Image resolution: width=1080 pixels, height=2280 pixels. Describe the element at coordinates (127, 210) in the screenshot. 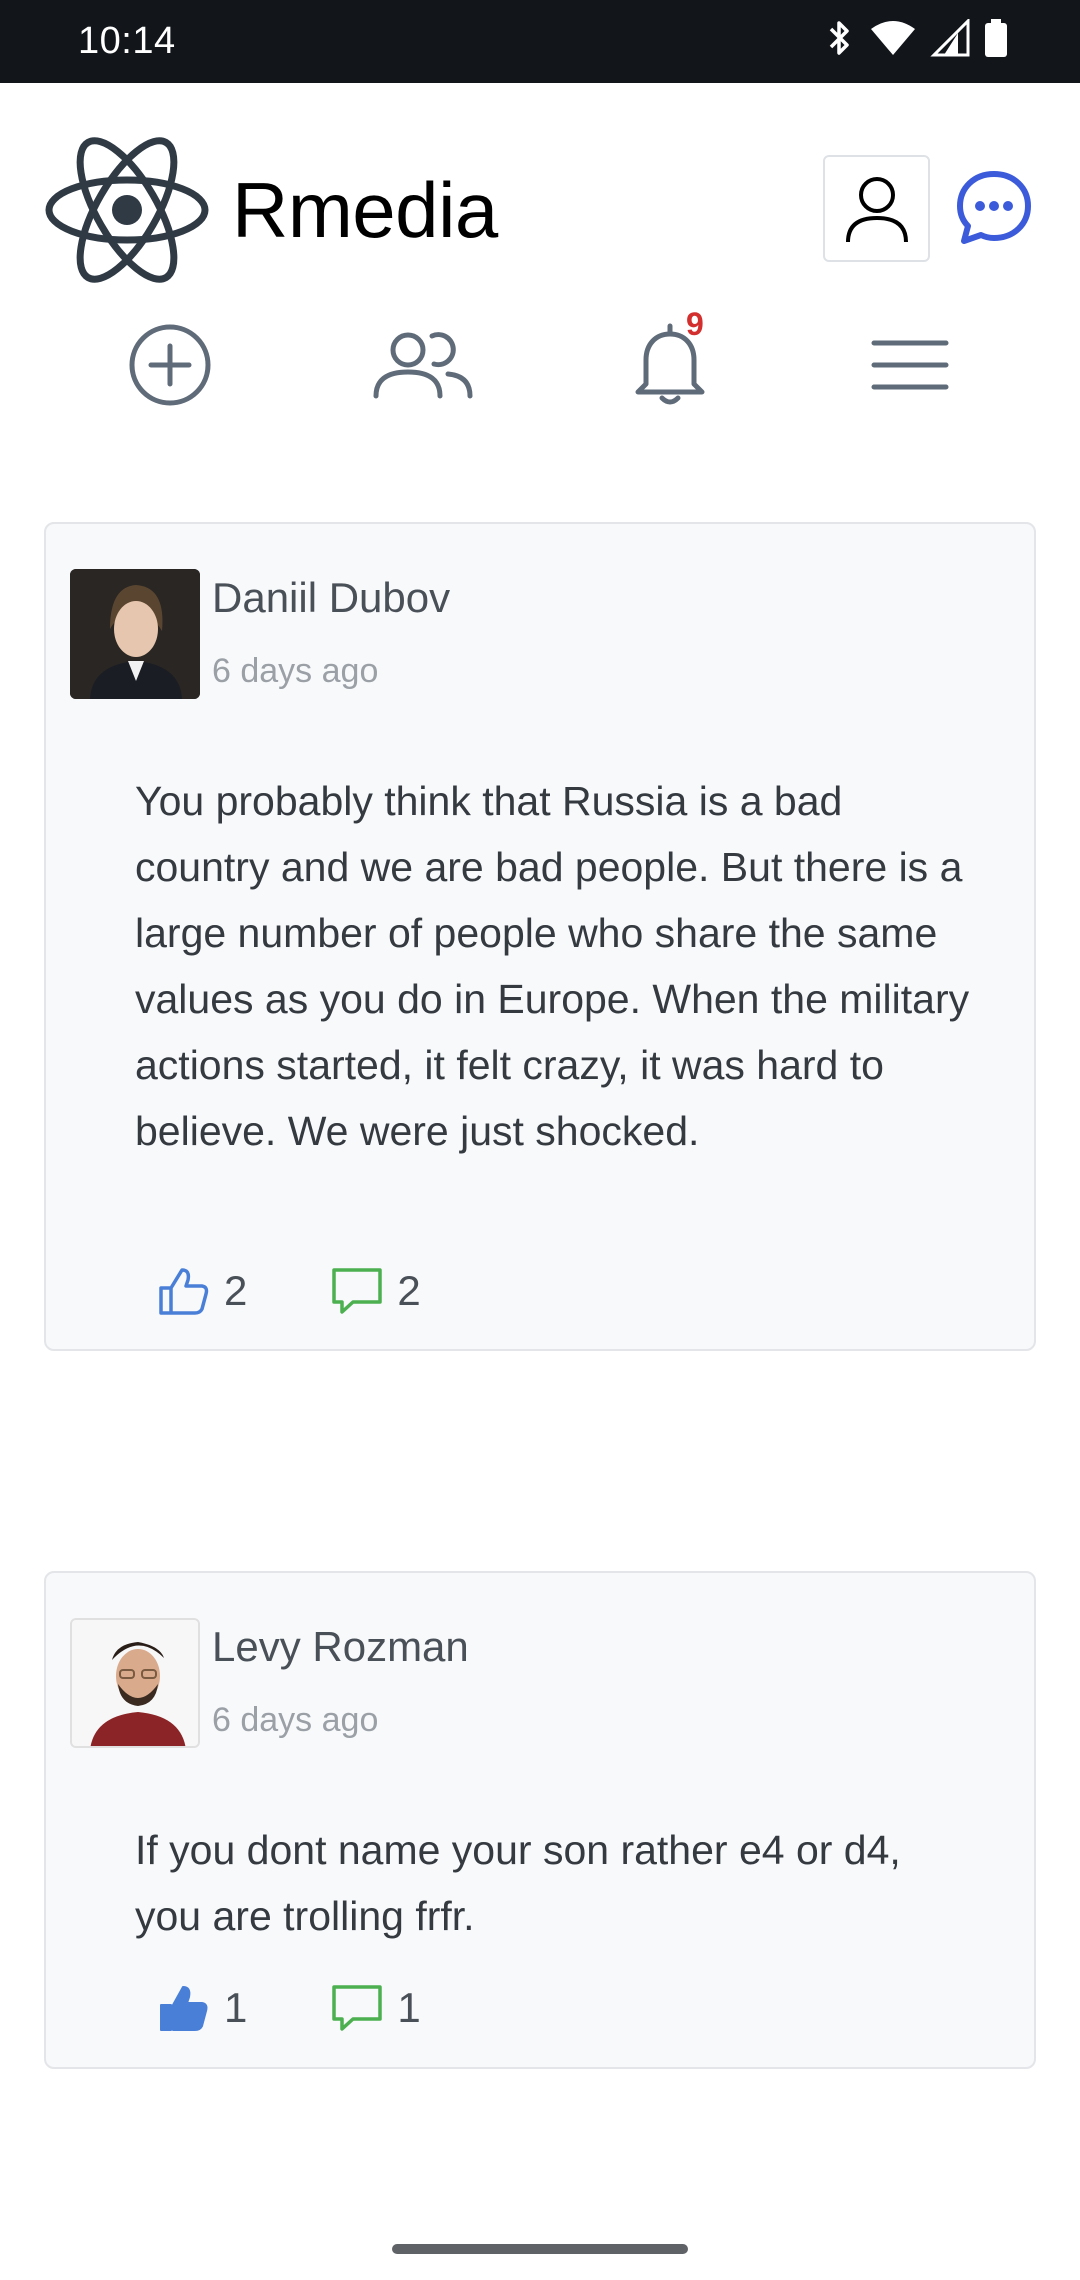

I see `react-atom-logo-icon` at that location.